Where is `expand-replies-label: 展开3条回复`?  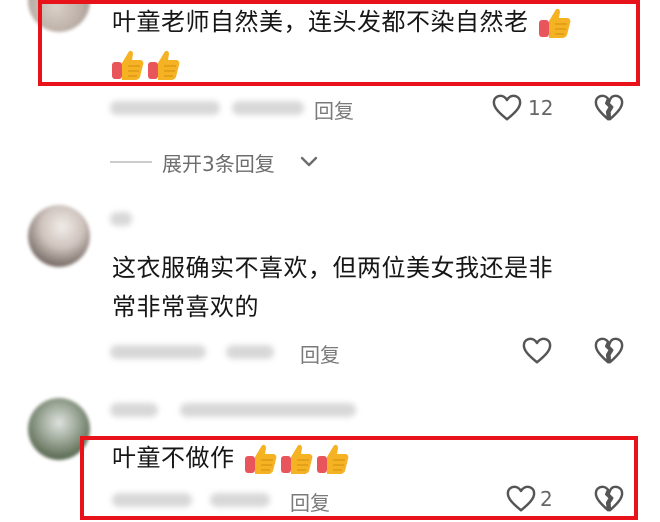 expand-replies-label: 展开3条回复 is located at coordinates (218, 162).